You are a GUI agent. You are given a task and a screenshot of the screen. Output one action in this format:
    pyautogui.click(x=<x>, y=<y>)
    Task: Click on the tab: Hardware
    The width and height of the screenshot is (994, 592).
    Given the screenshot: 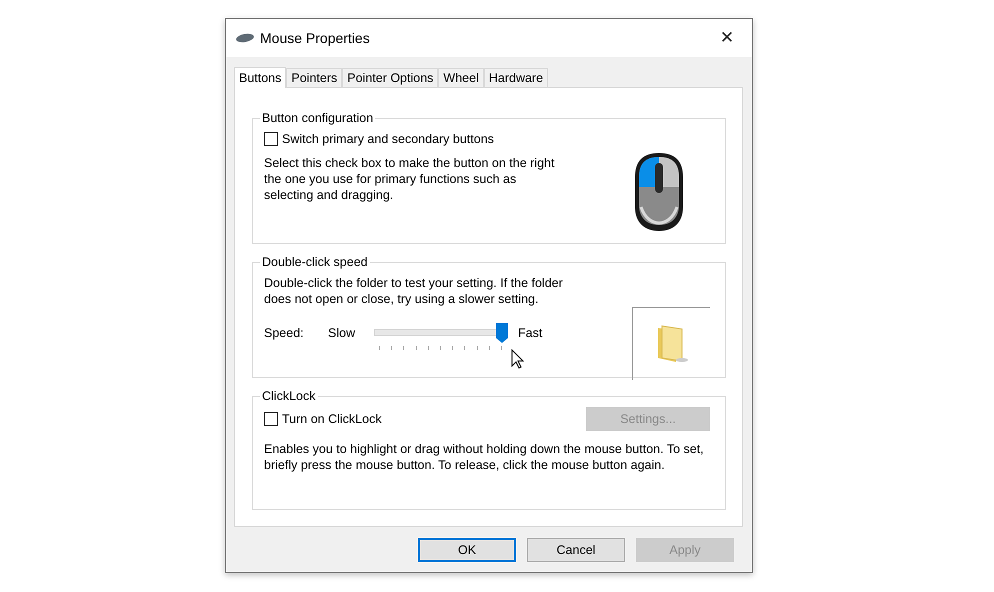 What is the action you would take?
    pyautogui.click(x=516, y=77)
    